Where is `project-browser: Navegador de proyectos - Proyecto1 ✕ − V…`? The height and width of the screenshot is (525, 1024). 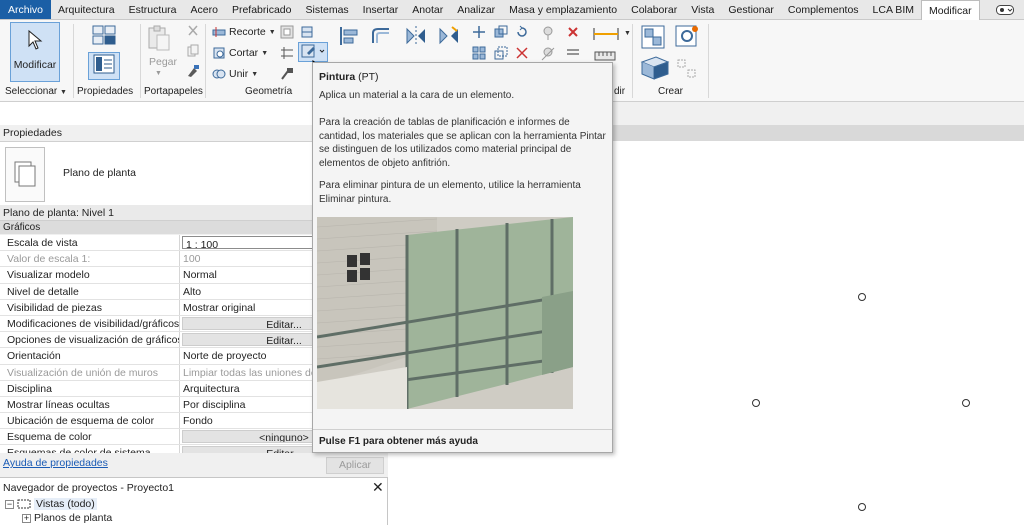 project-browser: Navegador de proyectos - Proyecto1 ✕ − V… is located at coordinates (194, 501).